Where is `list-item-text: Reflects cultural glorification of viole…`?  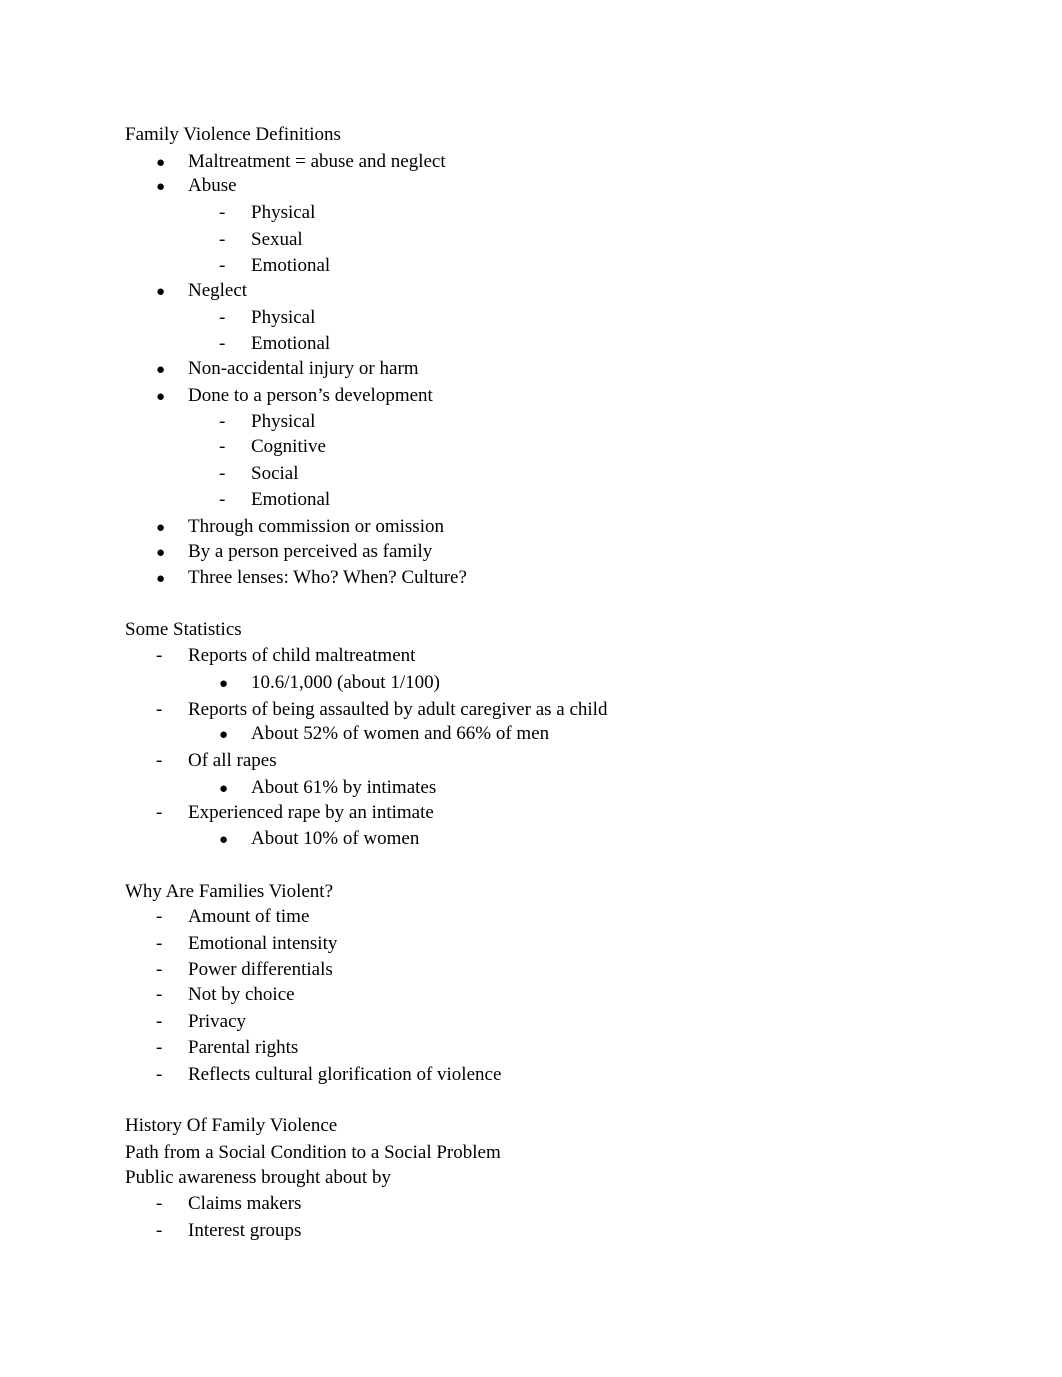 list-item-text: Reflects cultural glorification of viole… is located at coordinates (345, 1074).